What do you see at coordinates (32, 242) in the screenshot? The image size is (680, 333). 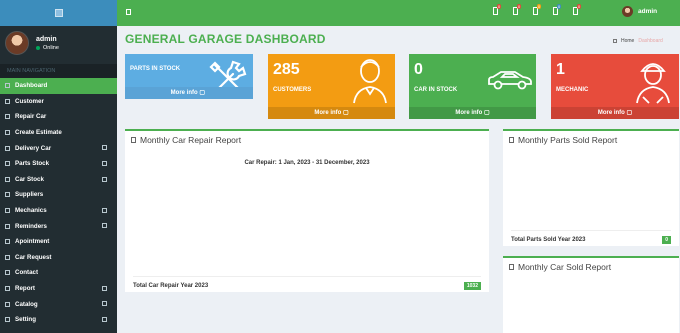 I see `sidebar-item-label: Apointment` at bounding box center [32, 242].